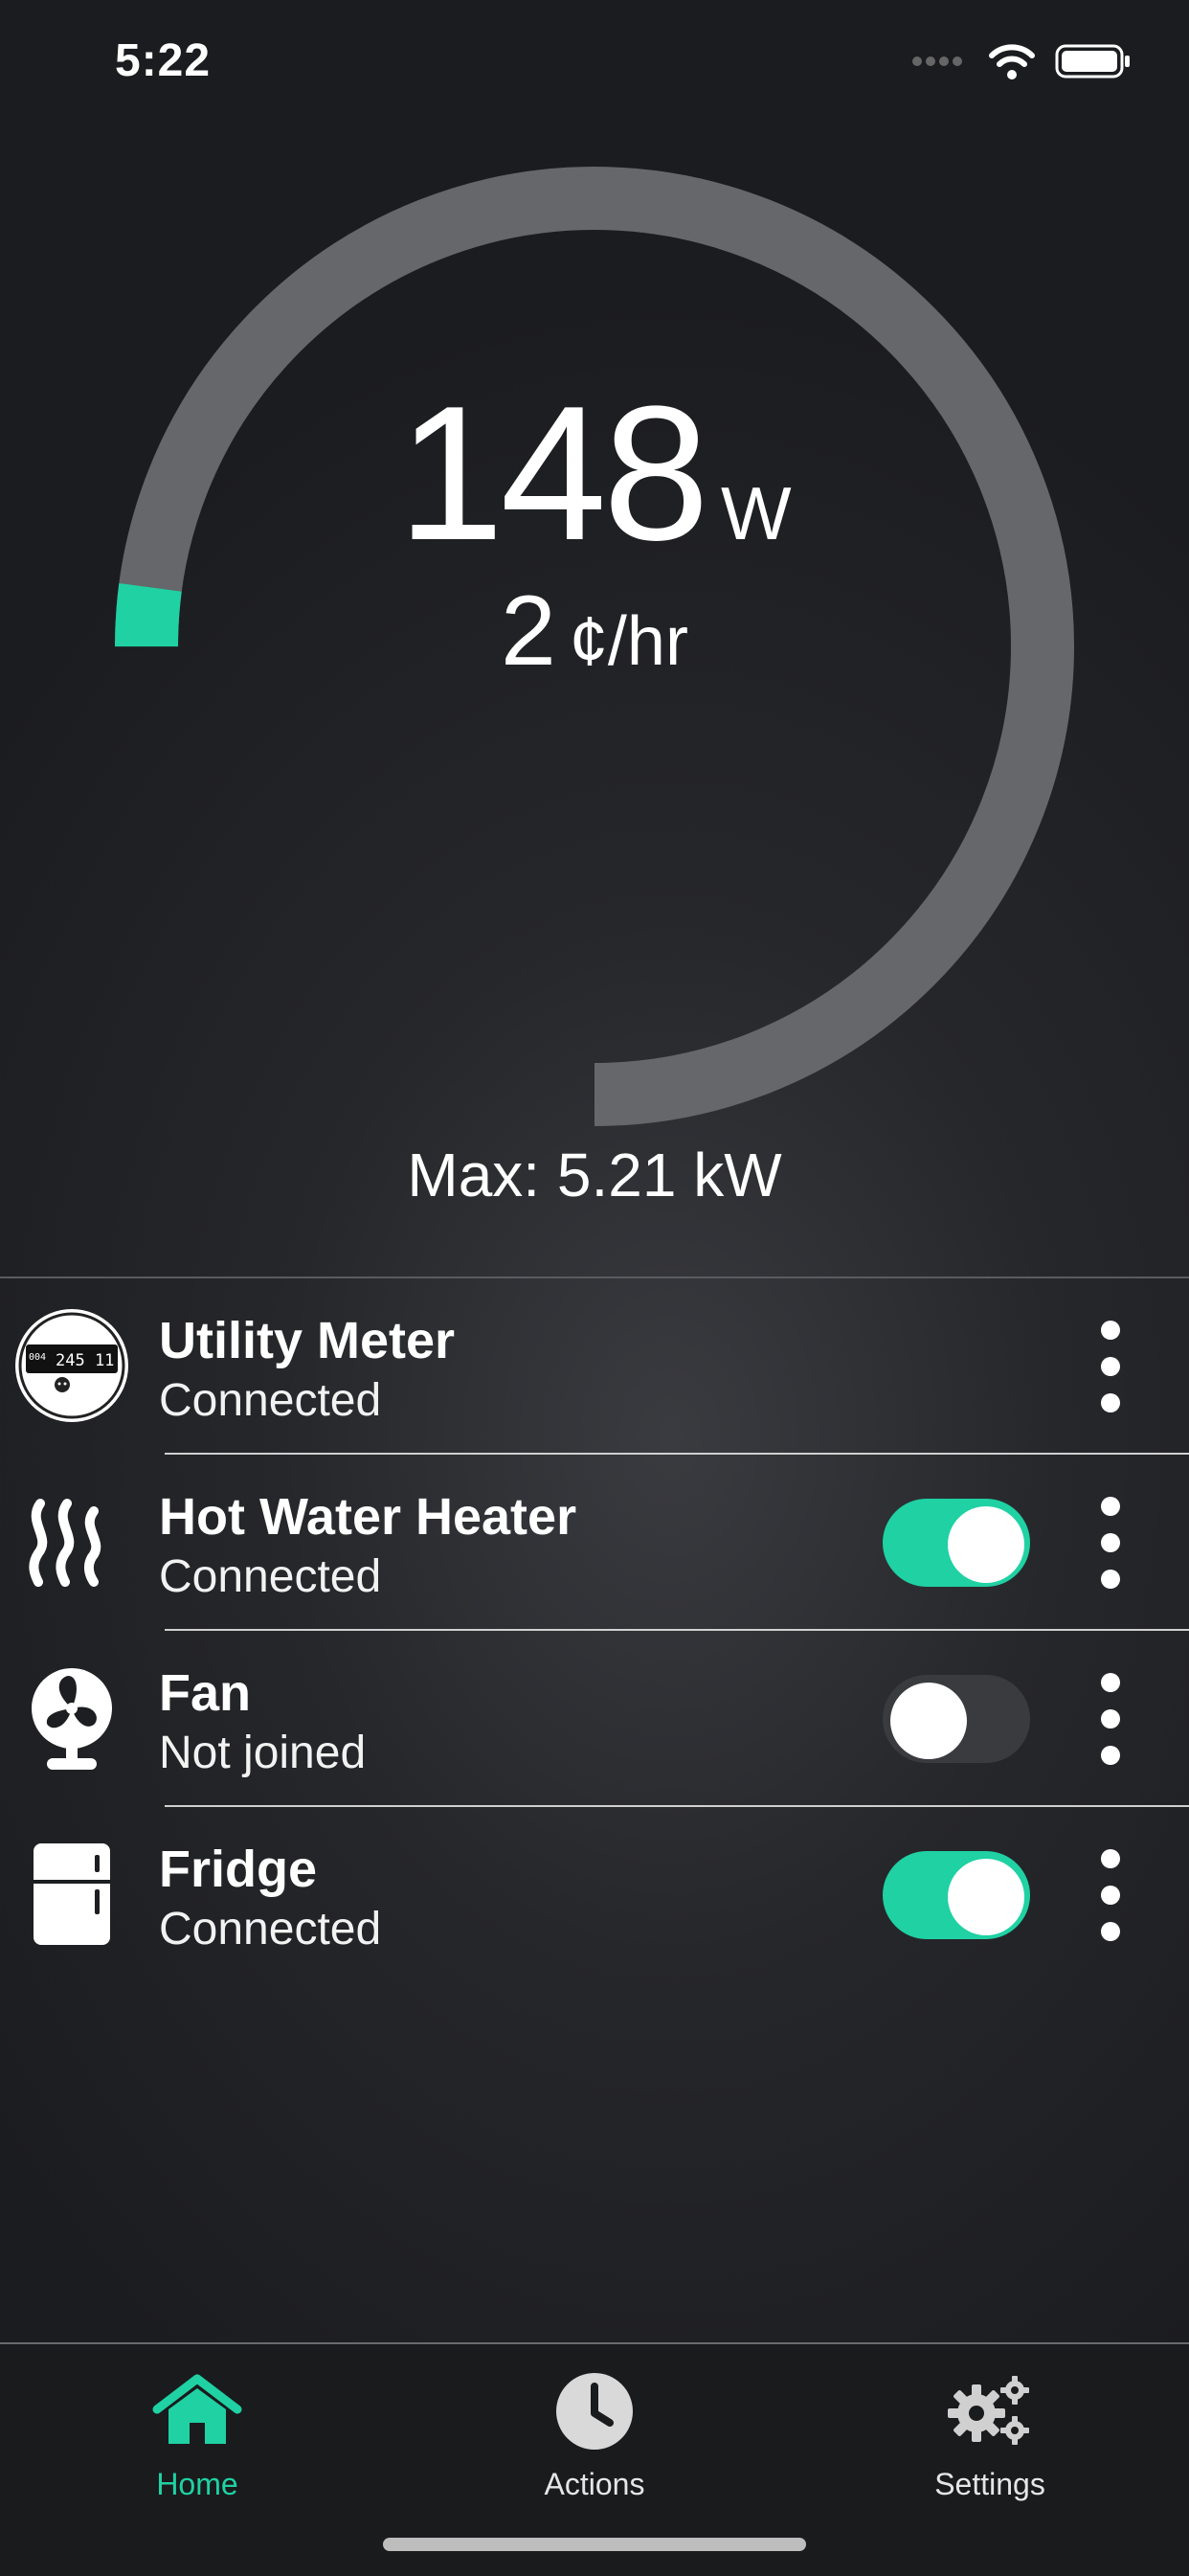 The width and height of the screenshot is (1189, 2576). Describe the element at coordinates (594, 1543) in the screenshot. I see `device-row-hot-water-heater: Hot Water Heater Connected` at that location.